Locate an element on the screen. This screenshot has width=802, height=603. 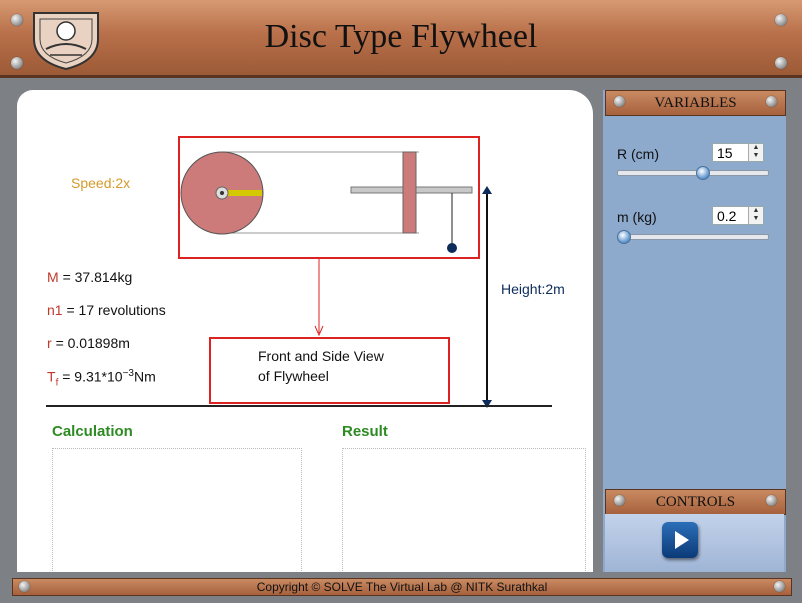
reading-mass: M = 37.814kg is located at coordinates (90, 277).